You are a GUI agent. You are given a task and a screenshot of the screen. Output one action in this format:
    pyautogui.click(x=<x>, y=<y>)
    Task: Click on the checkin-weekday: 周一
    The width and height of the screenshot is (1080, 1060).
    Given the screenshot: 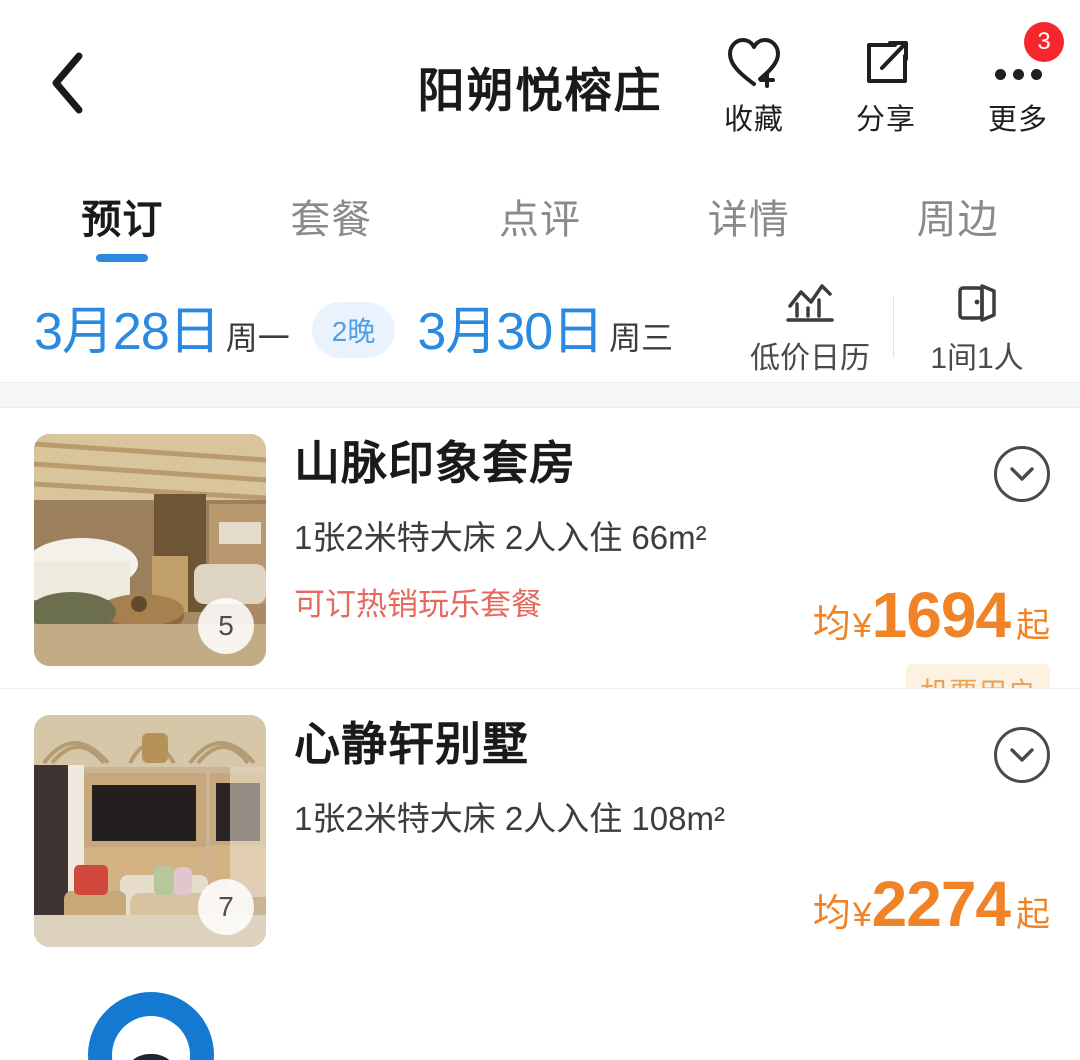 What is the action you would take?
    pyautogui.click(x=257, y=337)
    